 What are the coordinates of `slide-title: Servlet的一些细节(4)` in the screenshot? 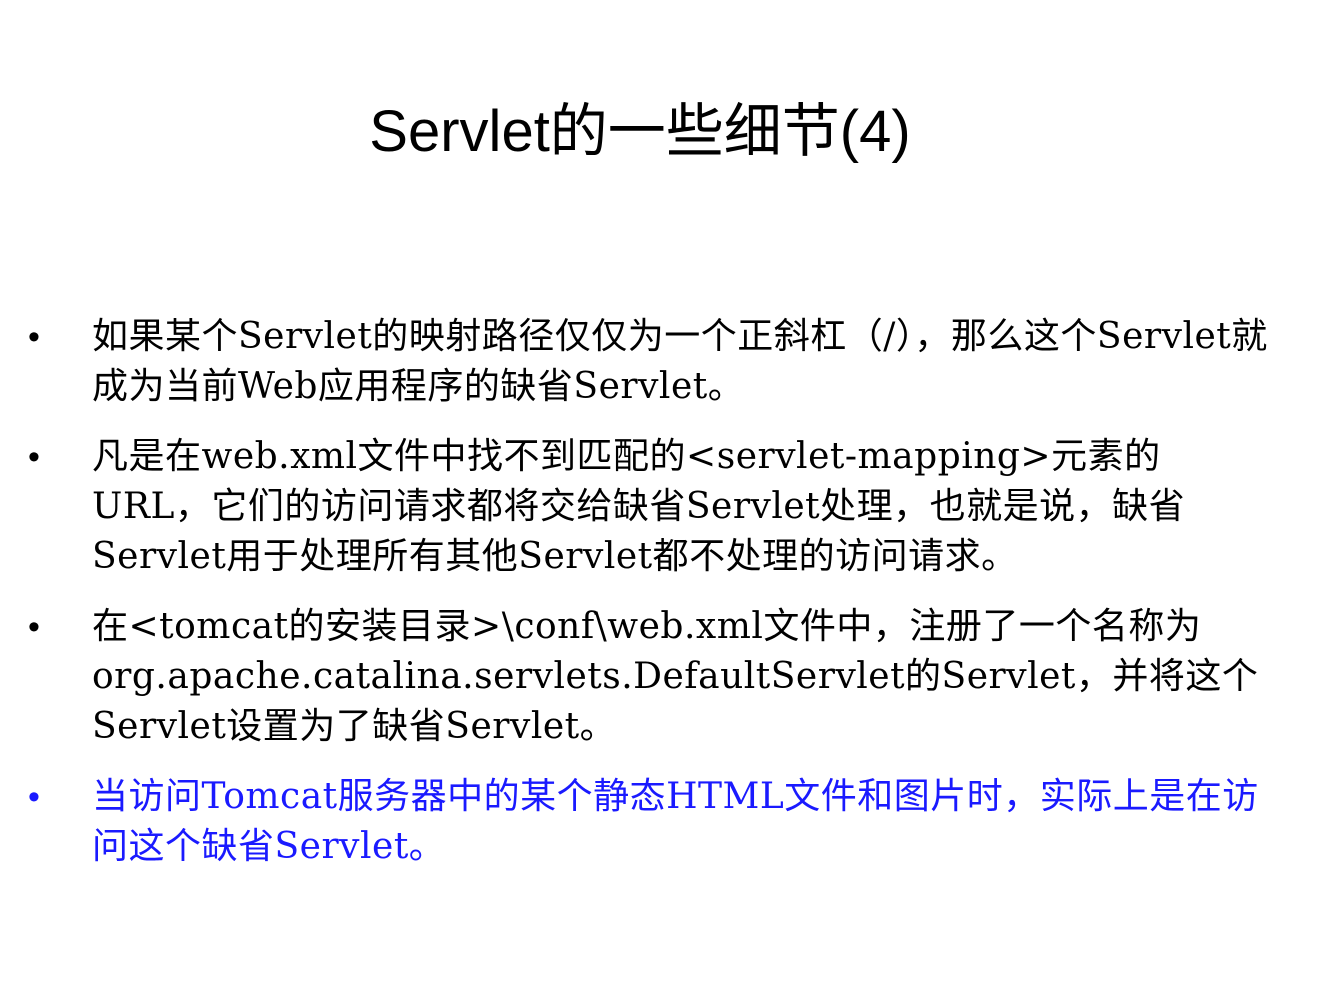 It's located at (640, 131).